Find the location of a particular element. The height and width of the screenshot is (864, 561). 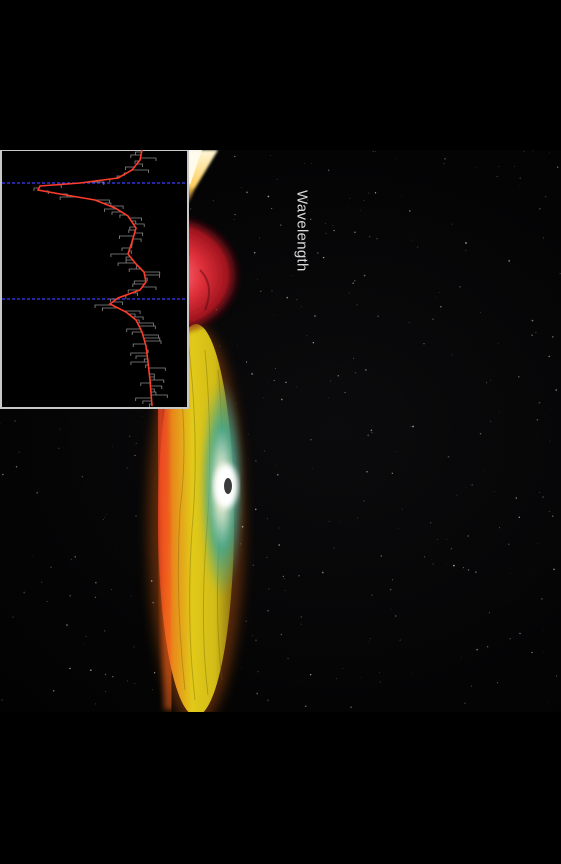

spectrum-inset is located at coordinates (94, 279).